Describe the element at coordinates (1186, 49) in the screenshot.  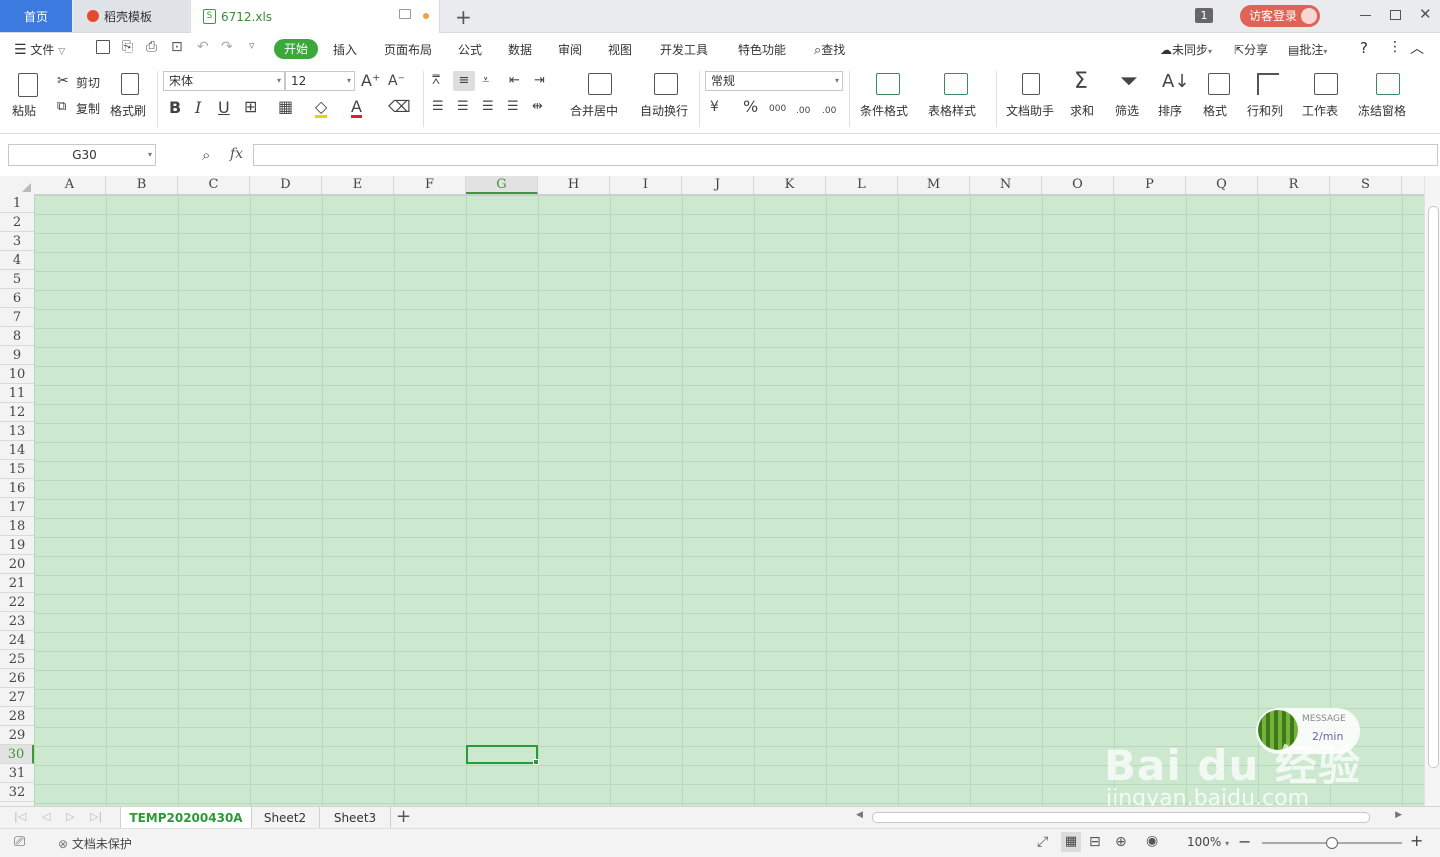
I see `sync-status: ☁未同步▾` at that location.